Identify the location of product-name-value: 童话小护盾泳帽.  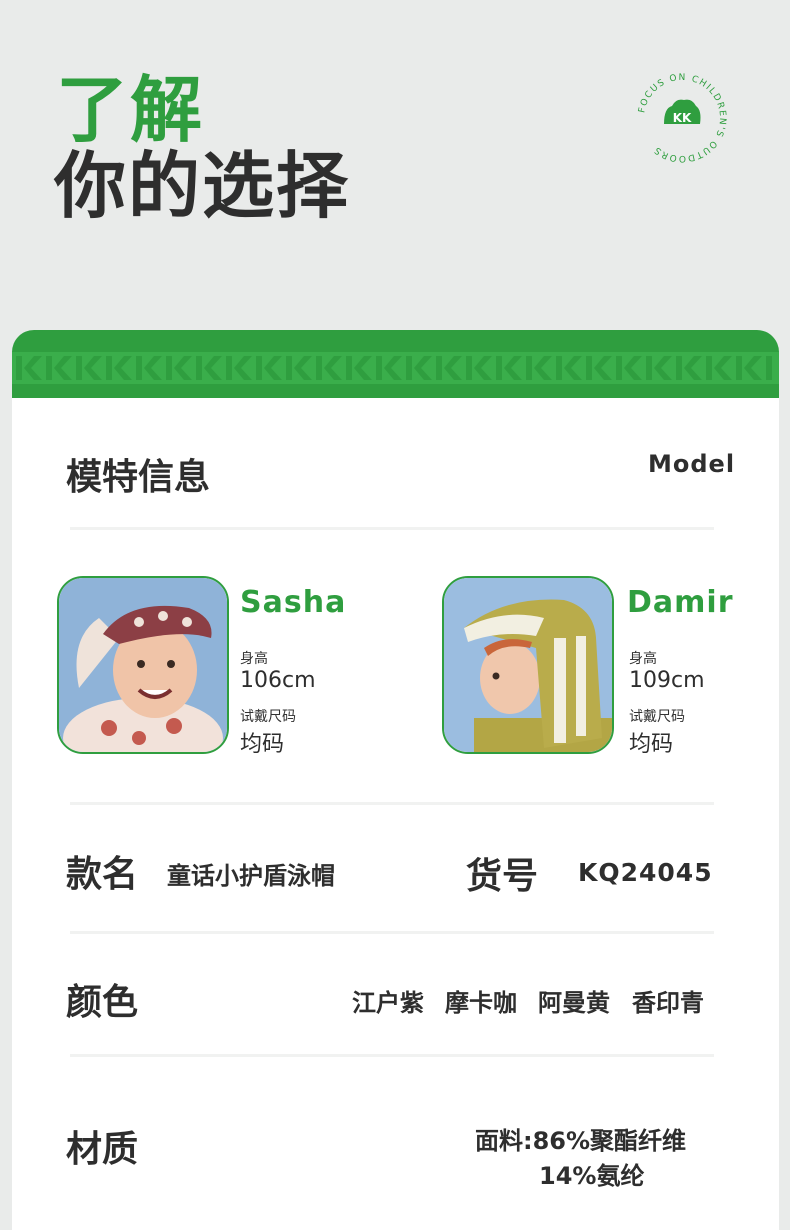
(251, 876).